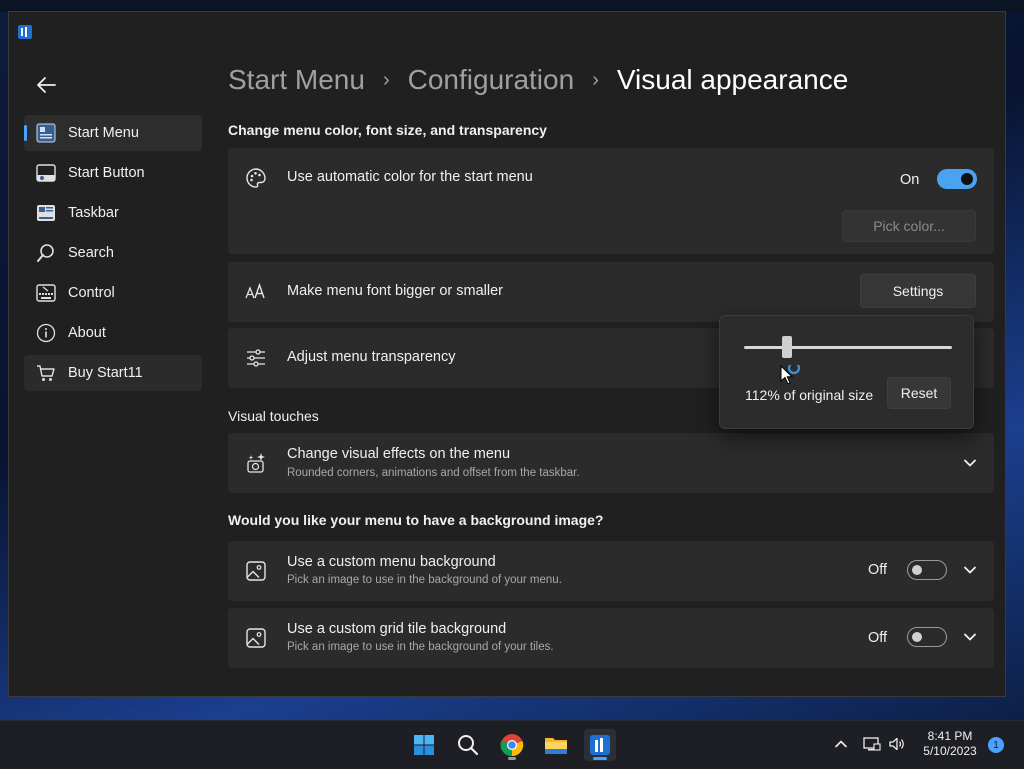 The height and width of the screenshot is (769, 1024). Describe the element at coordinates (996, 745) in the screenshot. I see `notification-badge: 1` at that location.